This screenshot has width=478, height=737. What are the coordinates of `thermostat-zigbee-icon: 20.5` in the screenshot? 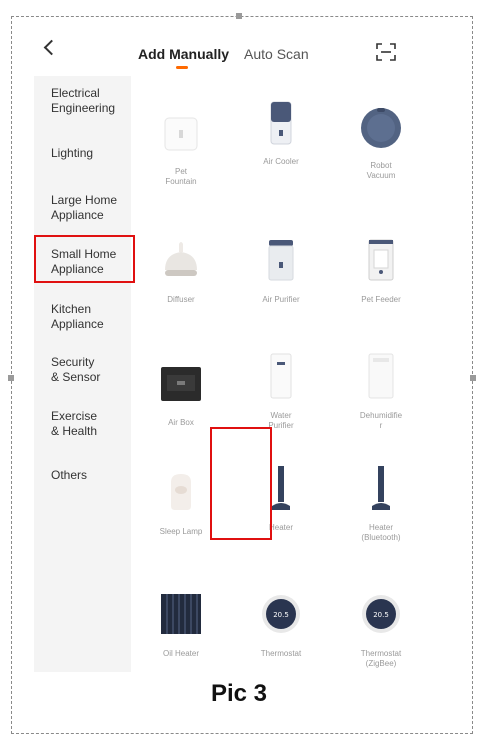 It's located at (381, 614).